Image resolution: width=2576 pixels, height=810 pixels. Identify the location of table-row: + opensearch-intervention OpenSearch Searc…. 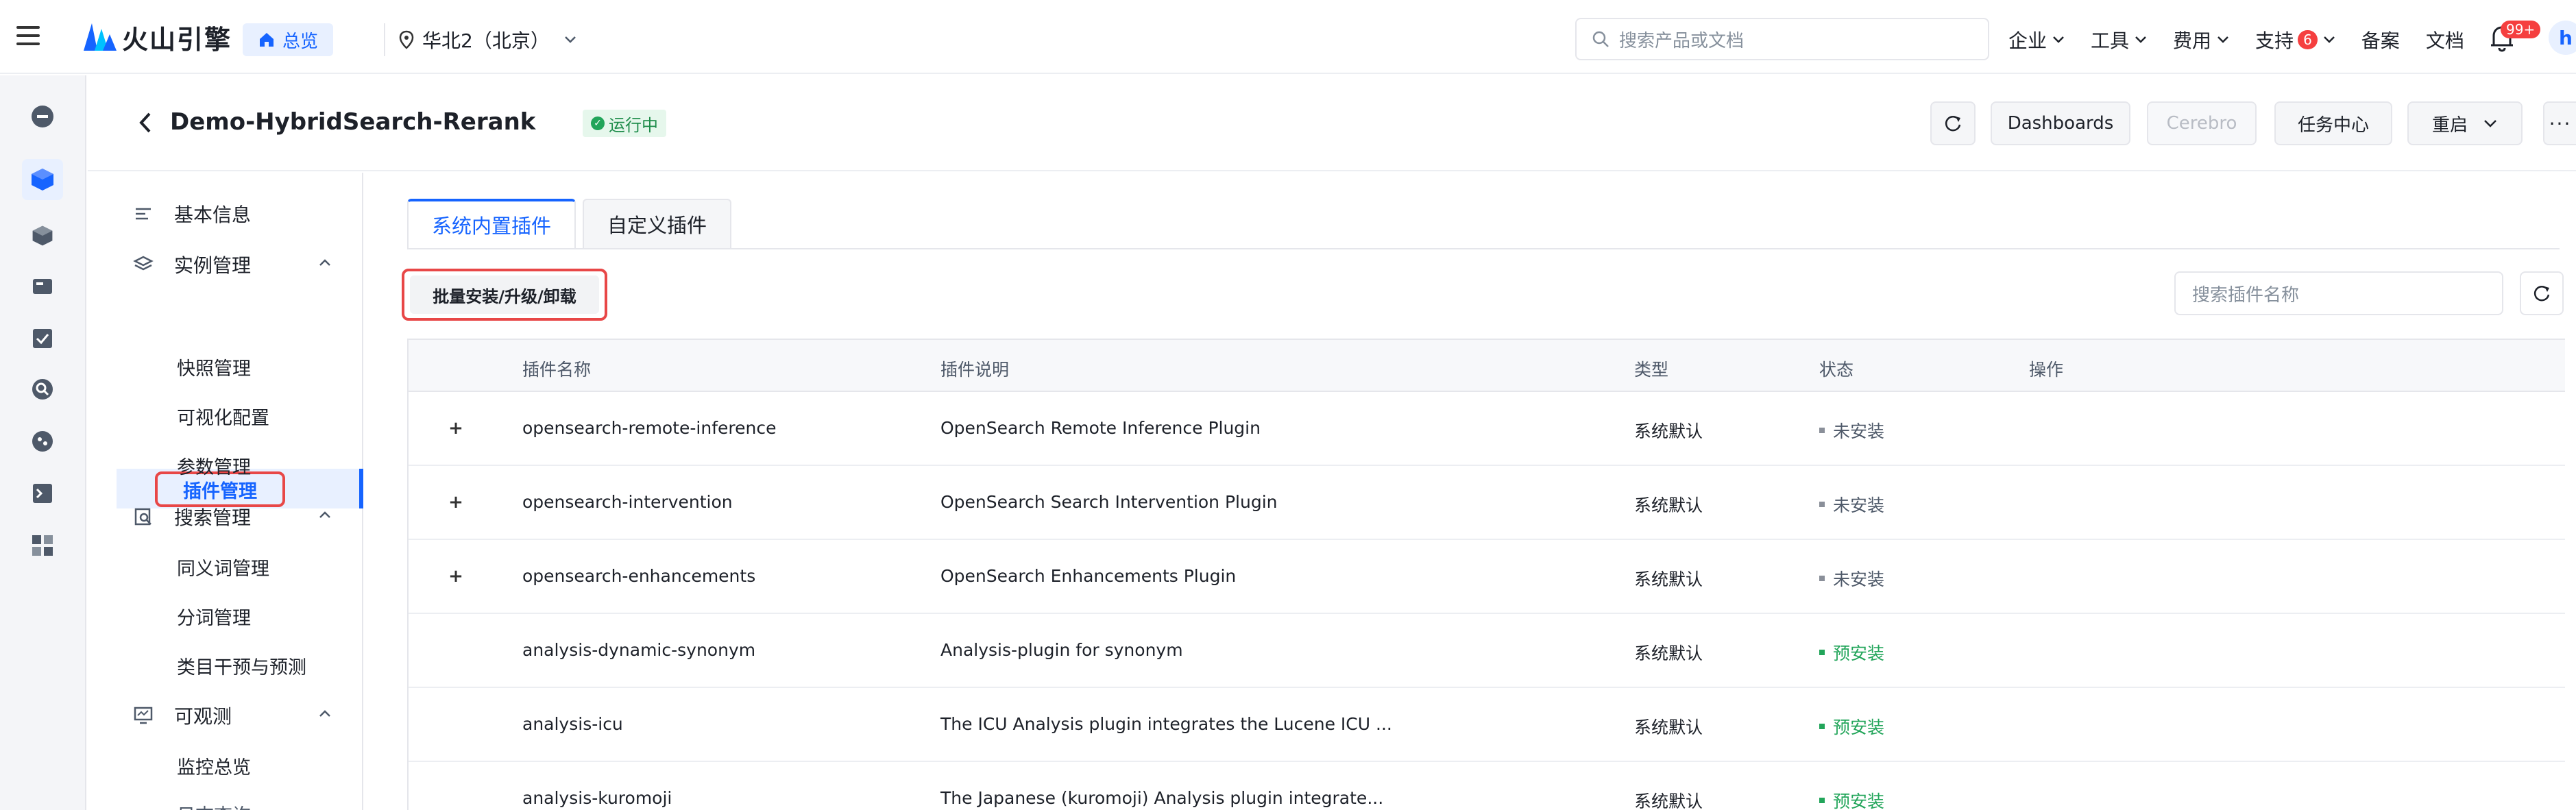
(1487, 503).